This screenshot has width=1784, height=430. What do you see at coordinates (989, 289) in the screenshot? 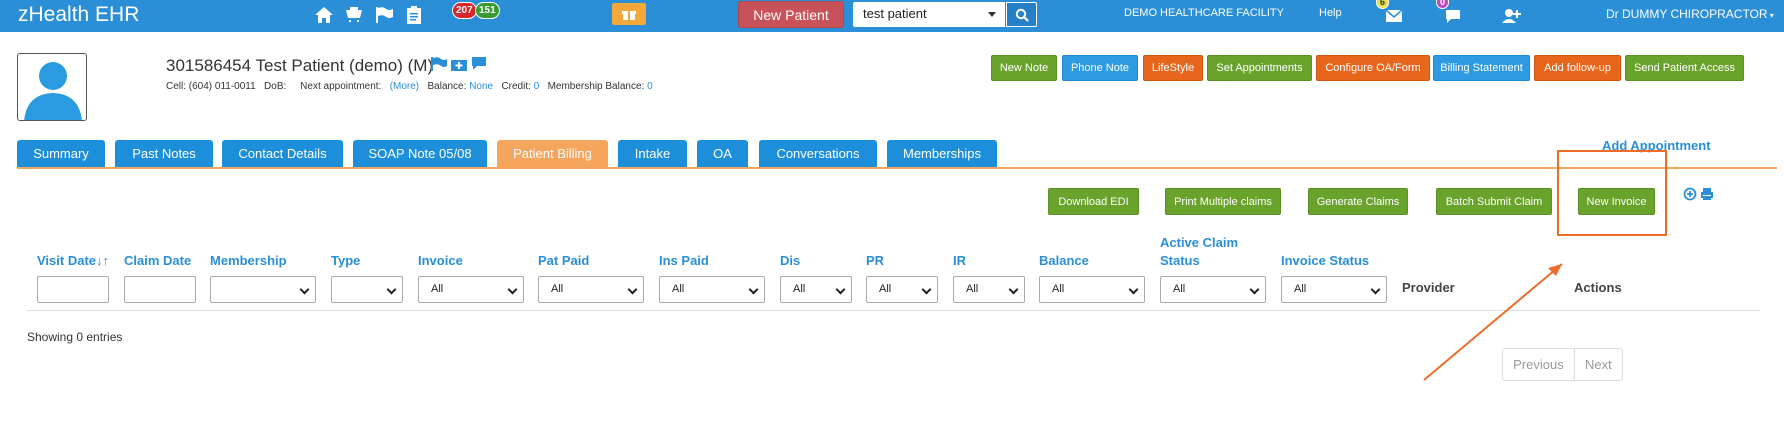
I see `ir-filter: All` at bounding box center [989, 289].